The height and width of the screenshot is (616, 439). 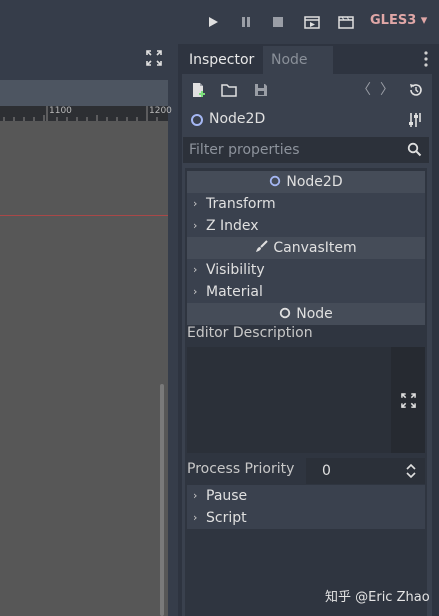 I want to click on origin-axis-line, so click(x=84, y=215).